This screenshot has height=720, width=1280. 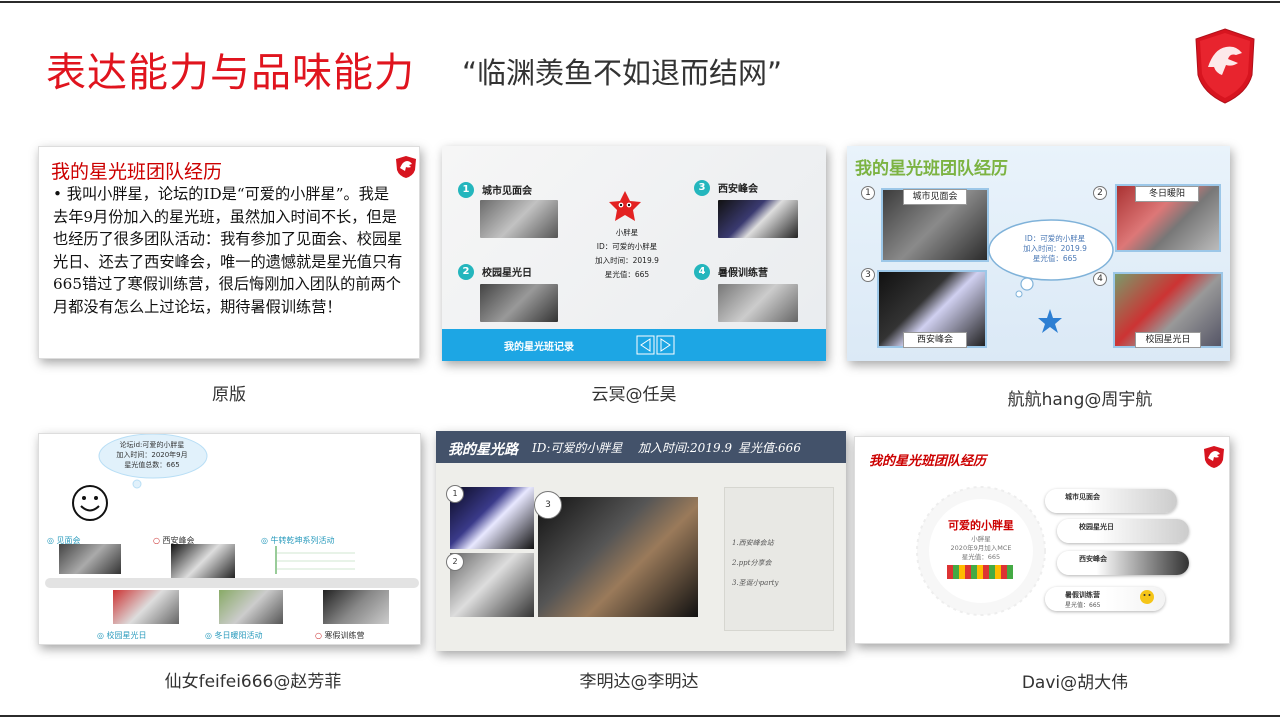 What do you see at coordinates (935, 197) in the screenshot?
I see `photo-label: 城市见面会` at bounding box center [935, 197].